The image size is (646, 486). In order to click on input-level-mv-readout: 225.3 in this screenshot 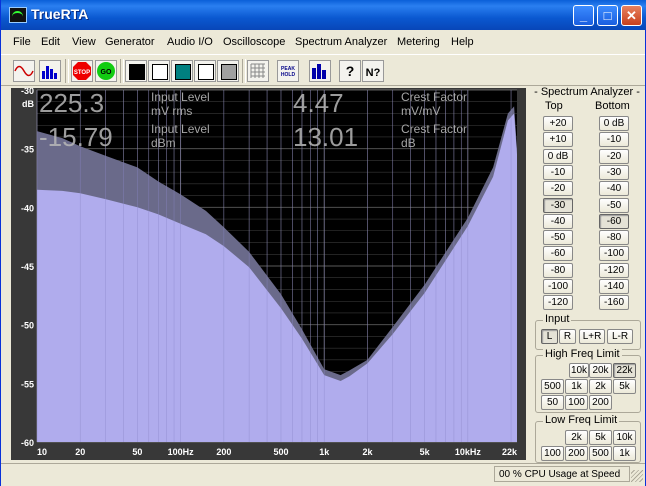, I will do `click(71, 103)`.